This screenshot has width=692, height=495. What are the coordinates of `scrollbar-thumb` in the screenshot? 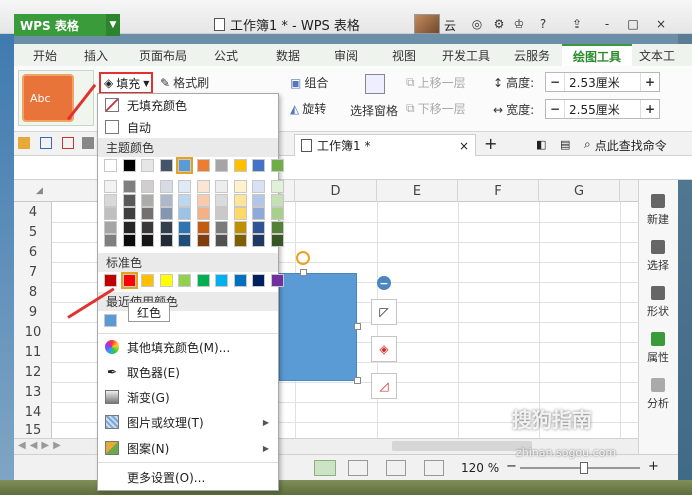 It's located at (462, 446).